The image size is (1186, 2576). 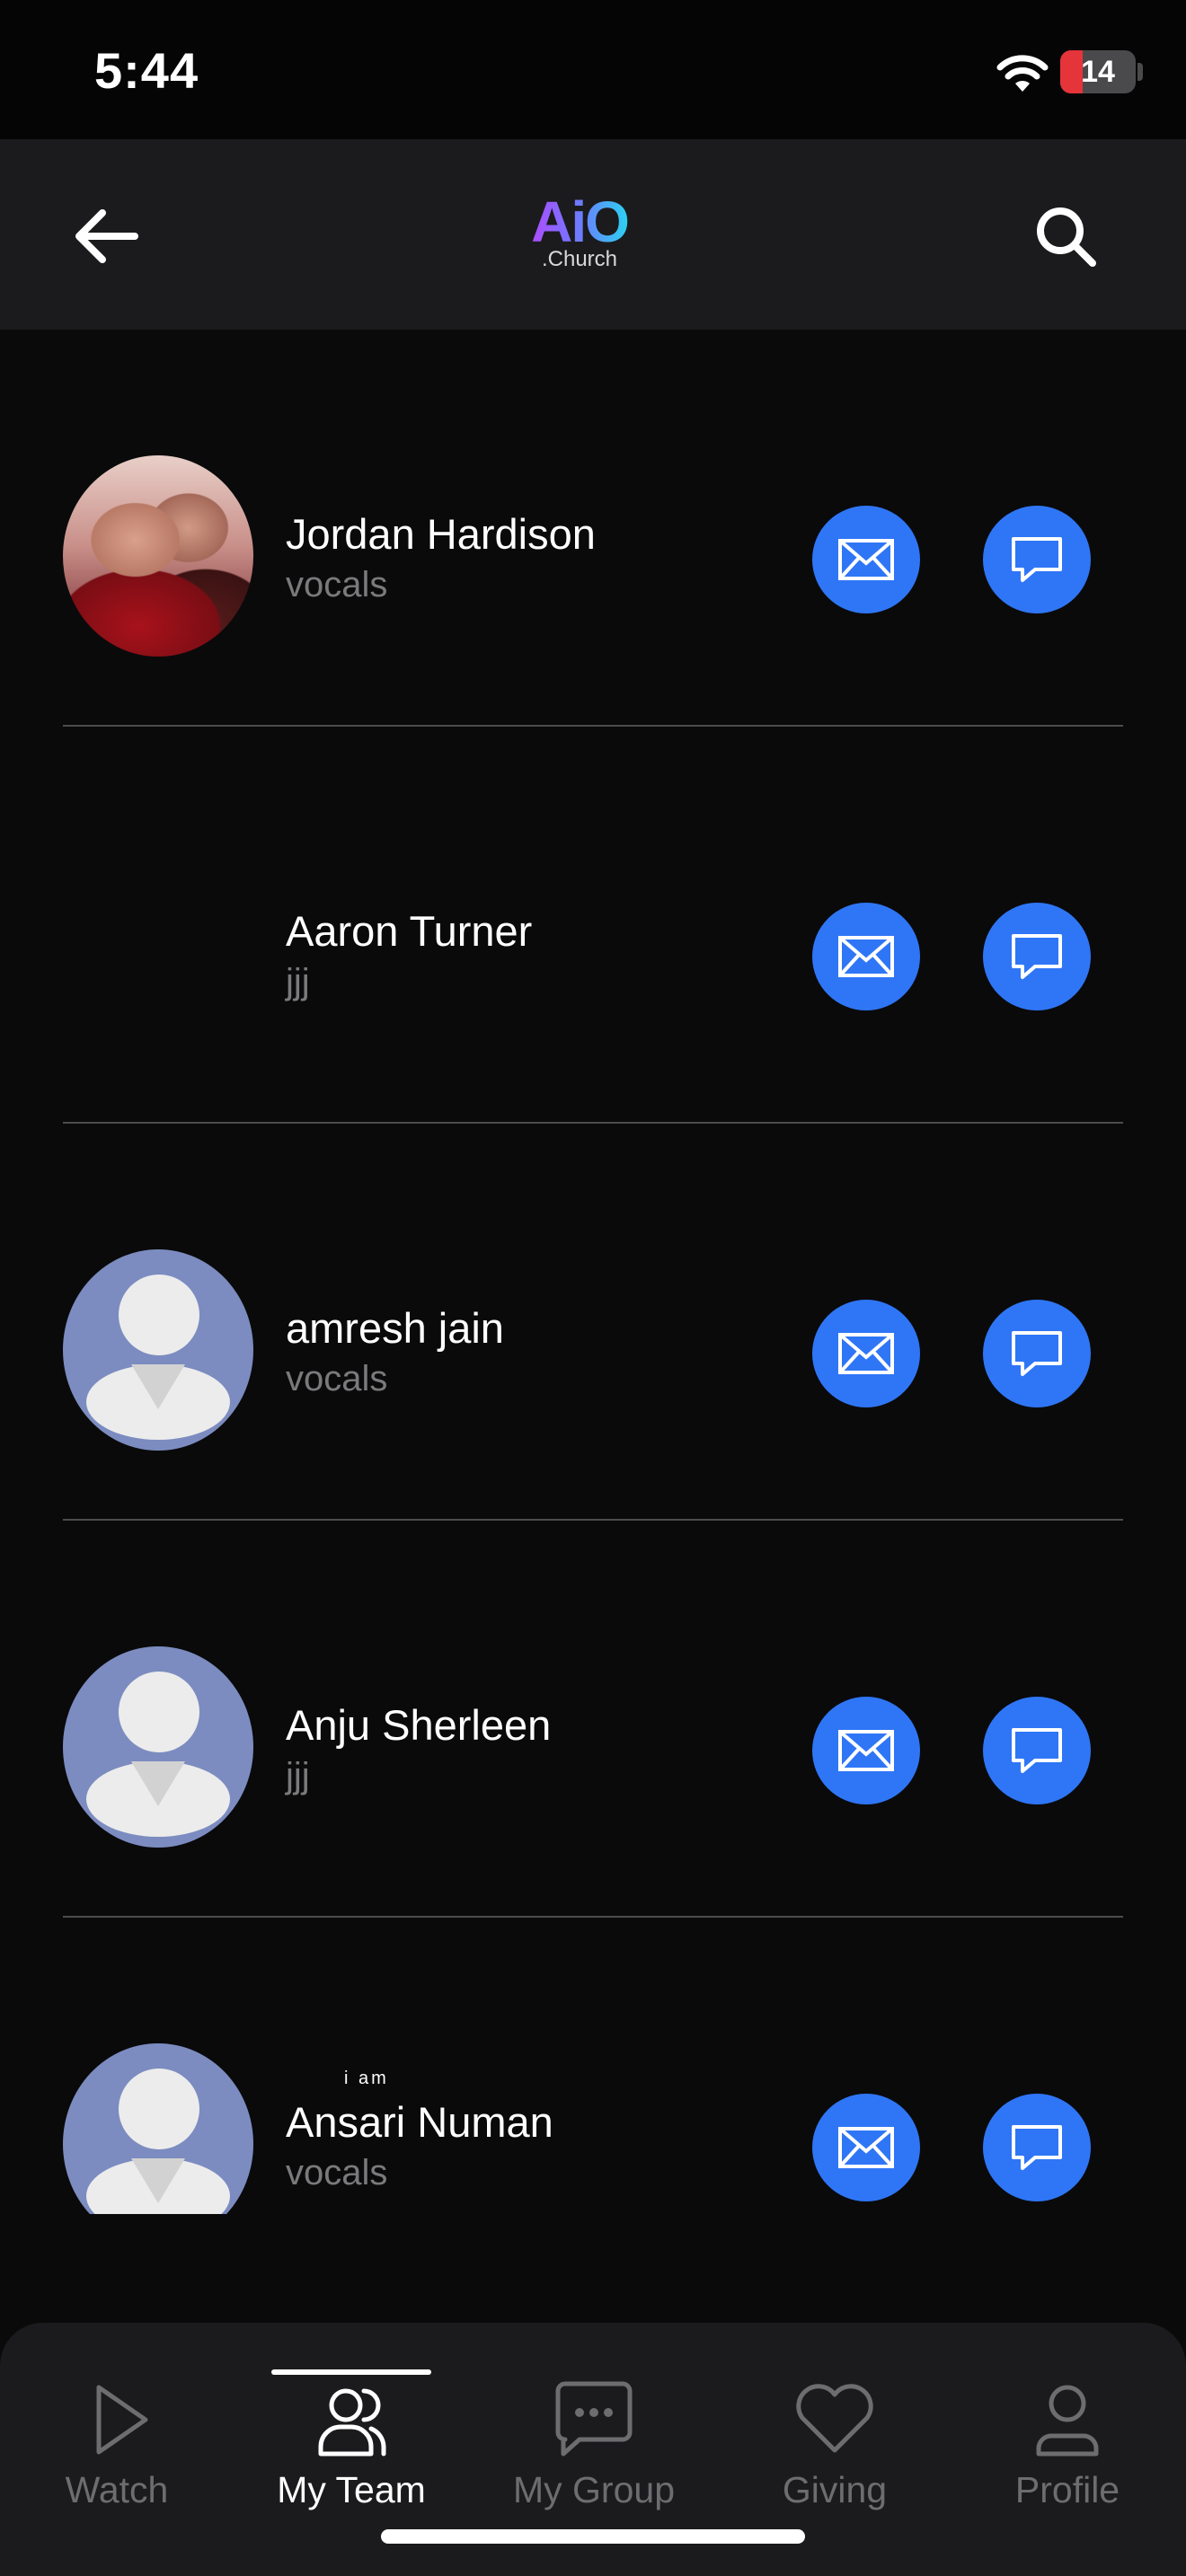 I want to click on search-icon, so click(x=1066, y=237).